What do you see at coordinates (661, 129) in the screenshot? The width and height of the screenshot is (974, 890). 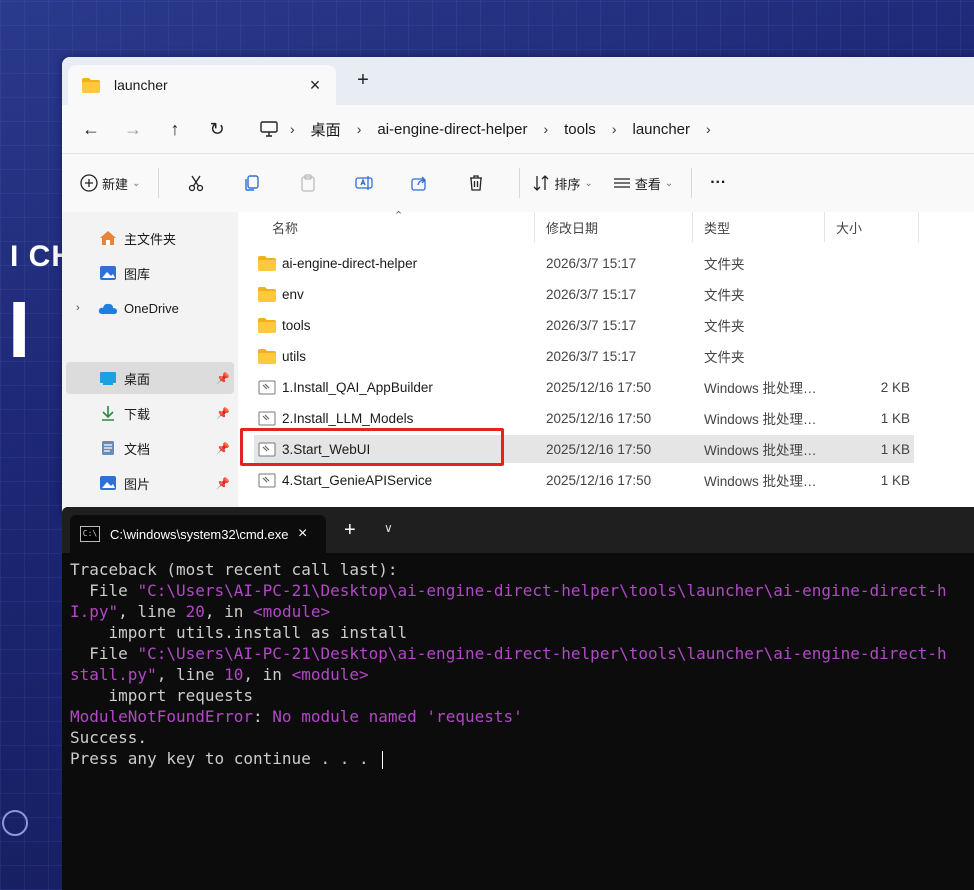 I see `breadcrumb-launcher: launcher` at bounding box center [661, 129].